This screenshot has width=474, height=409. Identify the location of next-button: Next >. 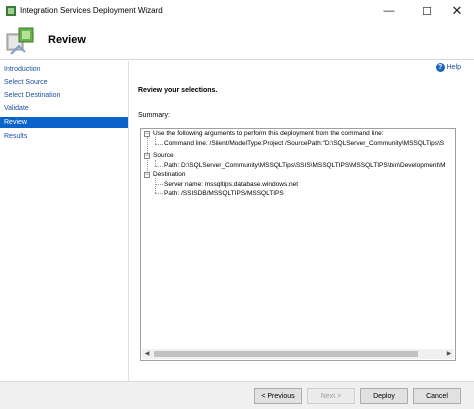
(331, 396).